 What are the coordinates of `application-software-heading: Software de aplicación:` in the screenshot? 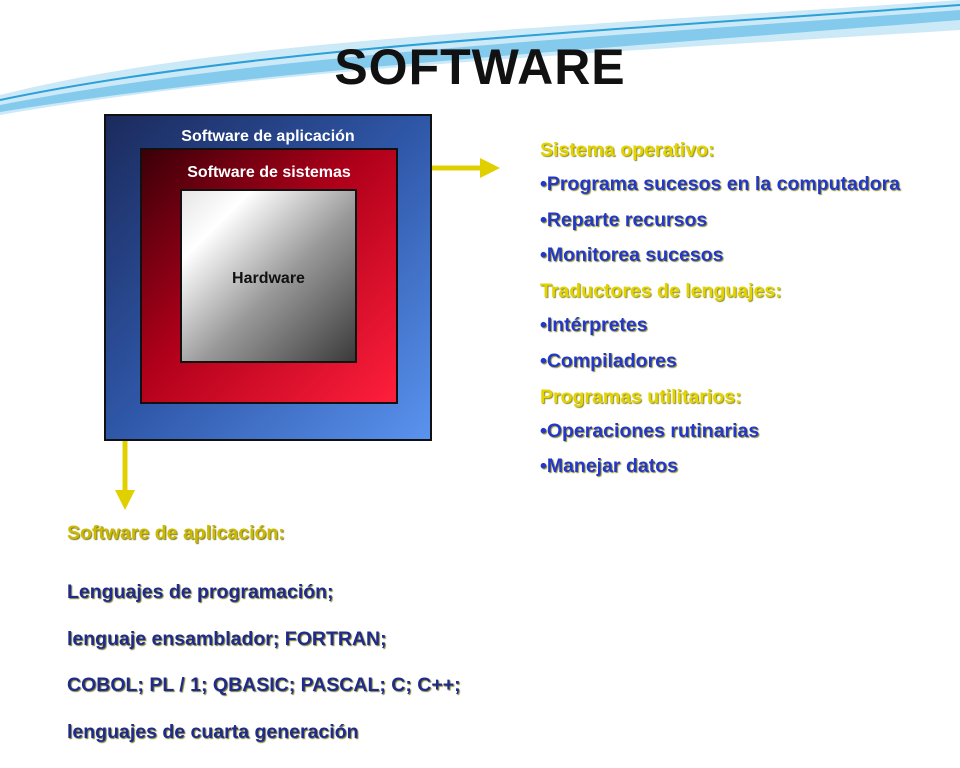 It's located at (176, 533).